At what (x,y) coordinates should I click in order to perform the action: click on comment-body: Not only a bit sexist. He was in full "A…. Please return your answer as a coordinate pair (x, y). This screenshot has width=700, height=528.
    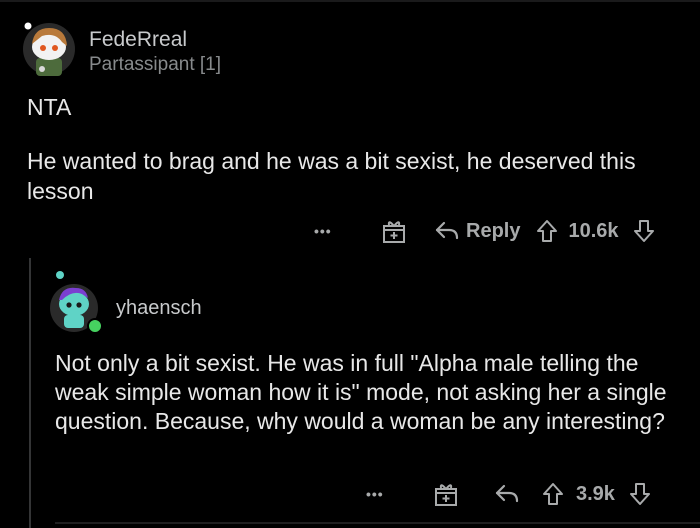
    Looking at the image, I should click on (361, 392).